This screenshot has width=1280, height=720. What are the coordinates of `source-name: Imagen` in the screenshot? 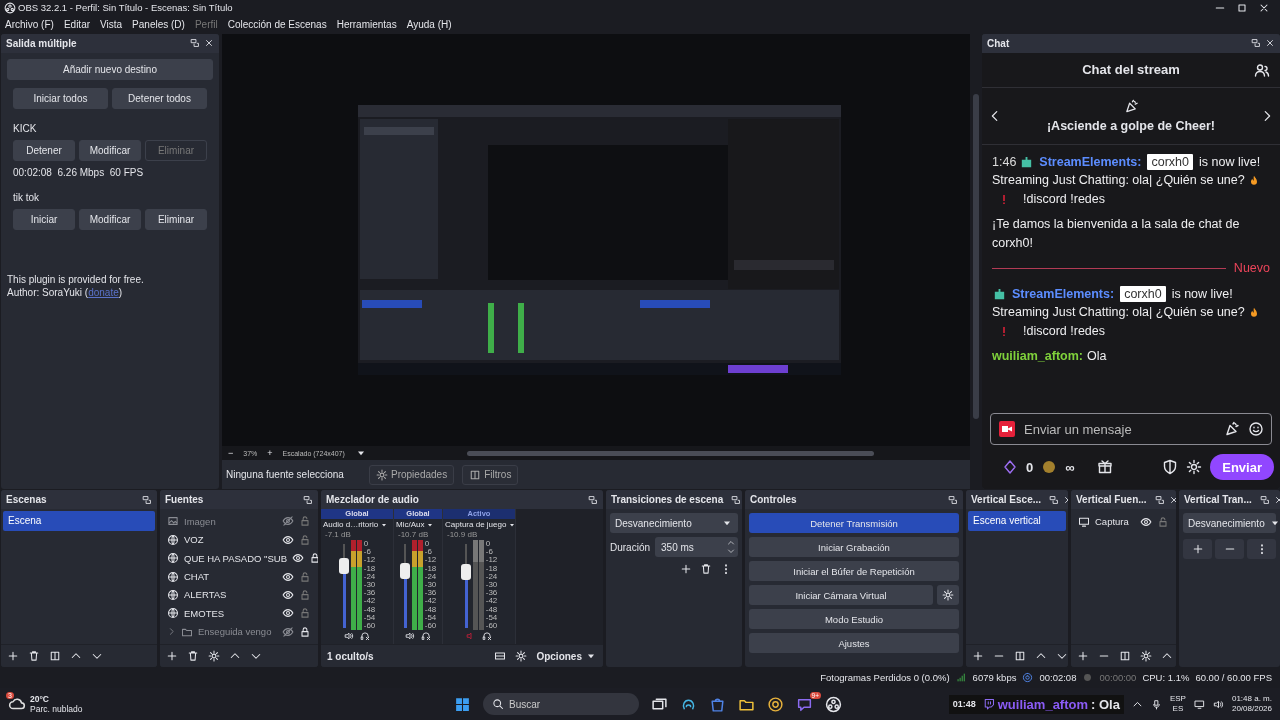 It's located at (230, 521).